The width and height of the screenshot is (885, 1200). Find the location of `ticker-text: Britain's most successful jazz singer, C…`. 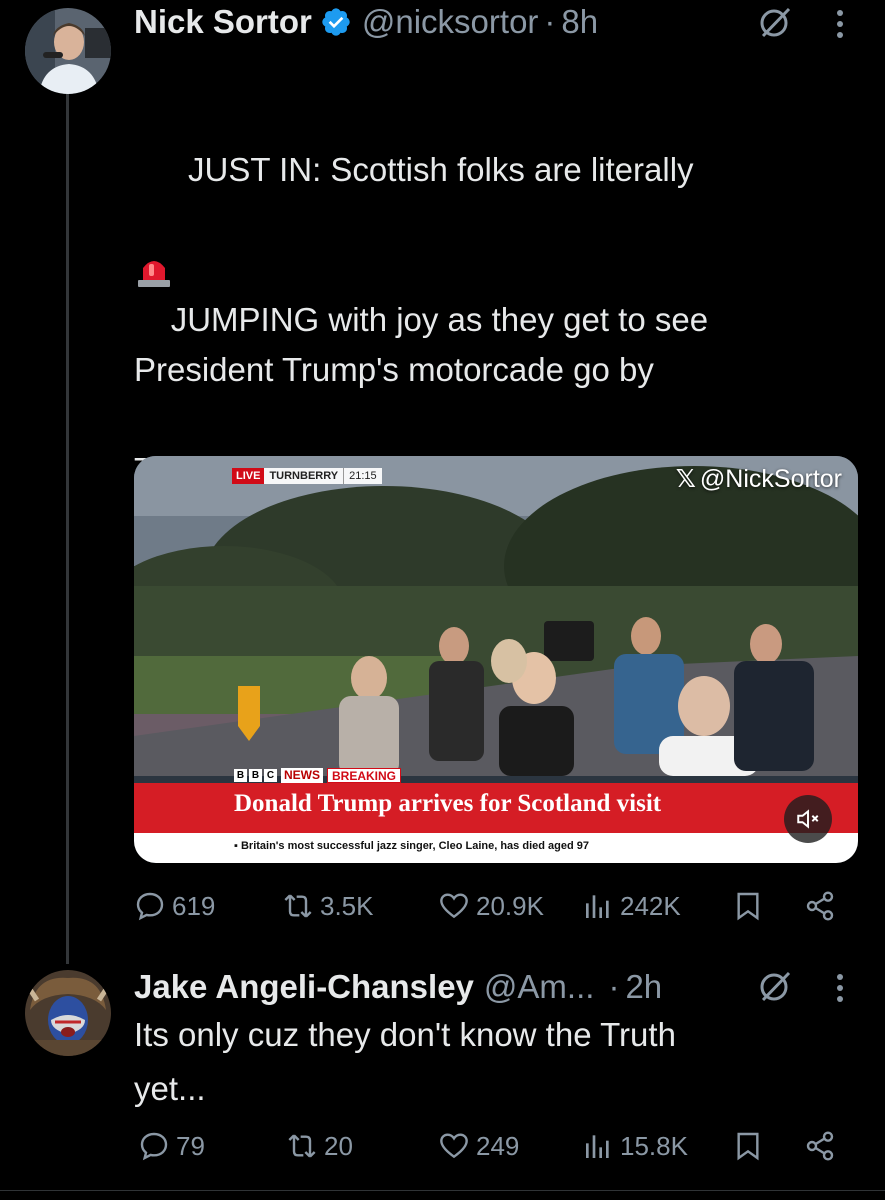

ticker-text: Britain's most successful jazz singer, C… is located at coordinates (414, 846).